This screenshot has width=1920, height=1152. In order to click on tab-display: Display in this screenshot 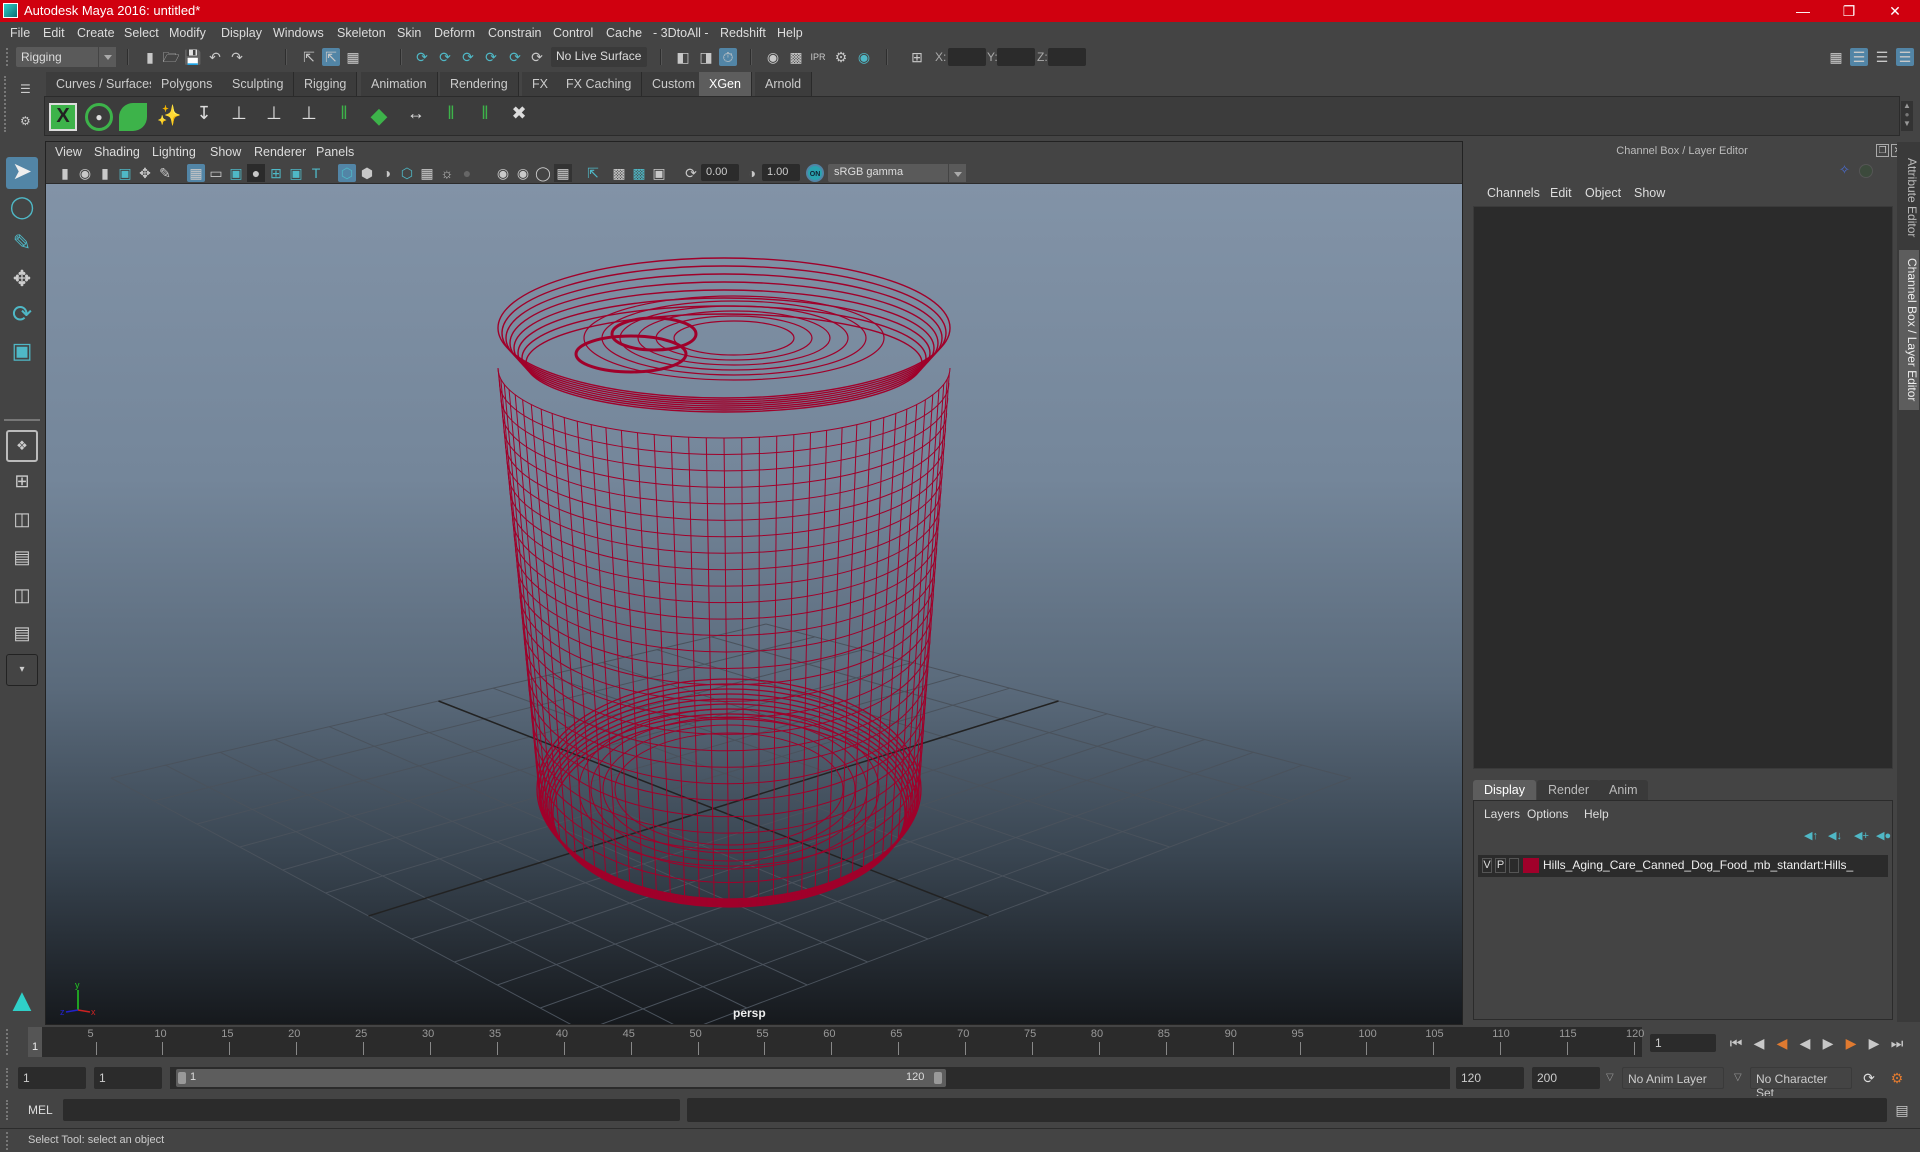, I will do `click(1504, 790)`.